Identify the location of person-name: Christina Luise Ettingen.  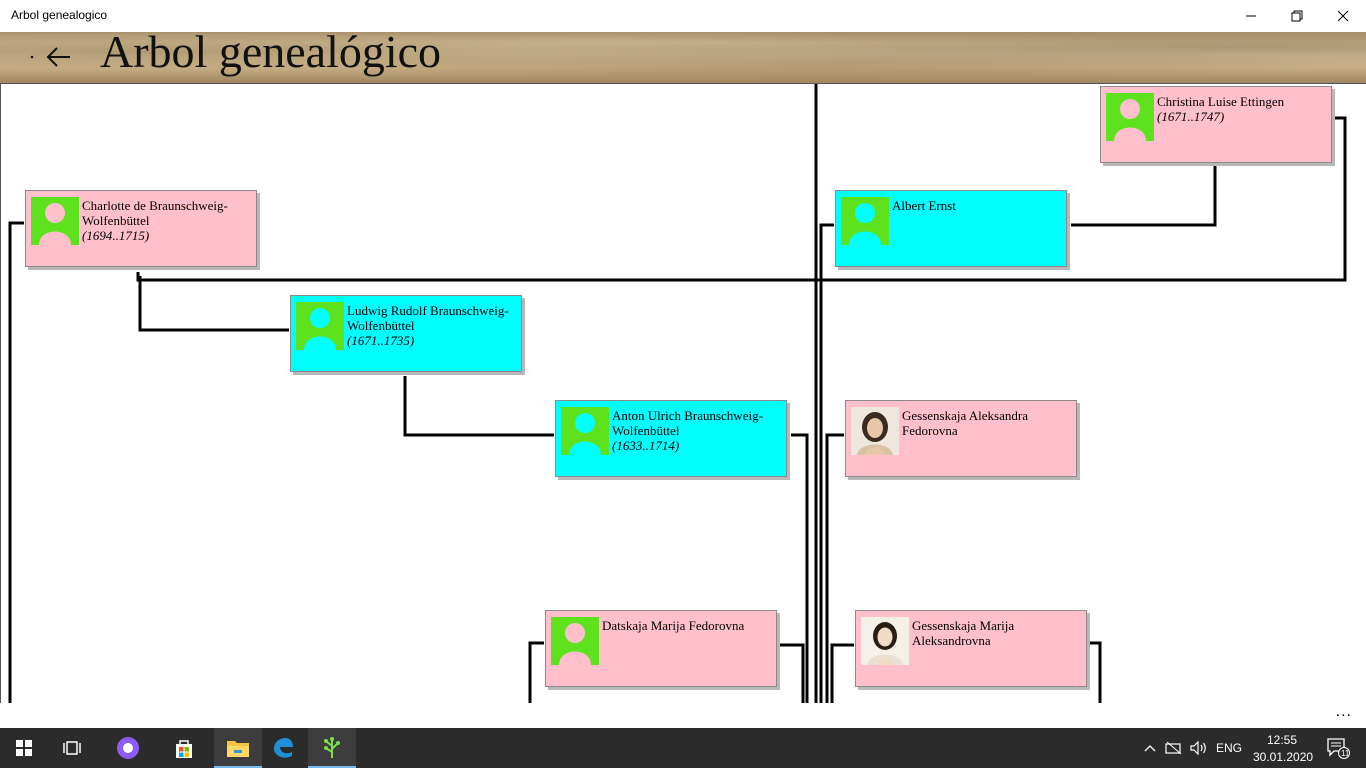
(1221, 101).